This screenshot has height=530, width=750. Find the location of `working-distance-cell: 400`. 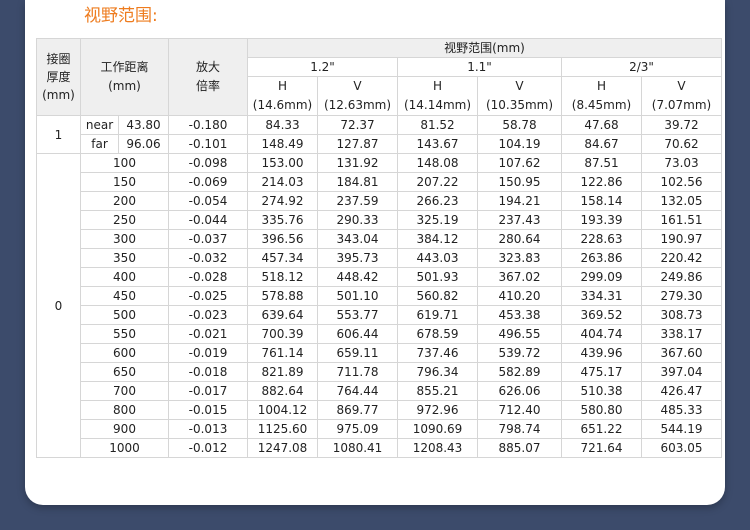

working-distance-cell: 400 is located at coordinates (124, 277).